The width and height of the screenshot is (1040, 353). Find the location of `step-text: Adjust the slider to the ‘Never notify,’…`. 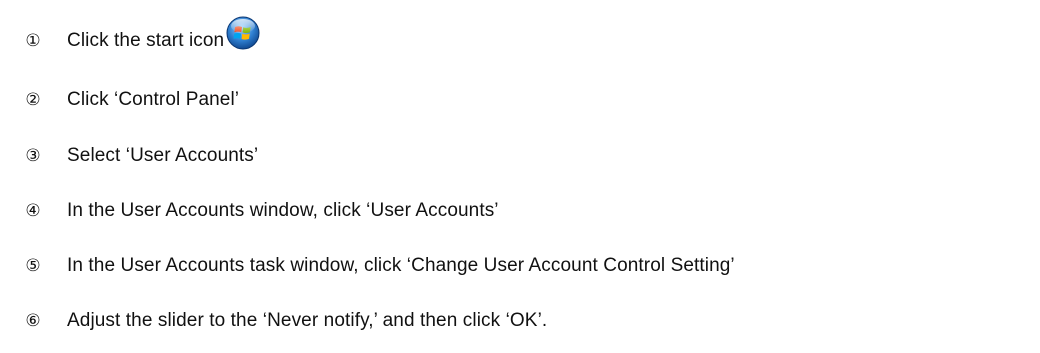

step-text: Adjust the slider to the ‘Never notify,’… is located at coordinates (307, 320).